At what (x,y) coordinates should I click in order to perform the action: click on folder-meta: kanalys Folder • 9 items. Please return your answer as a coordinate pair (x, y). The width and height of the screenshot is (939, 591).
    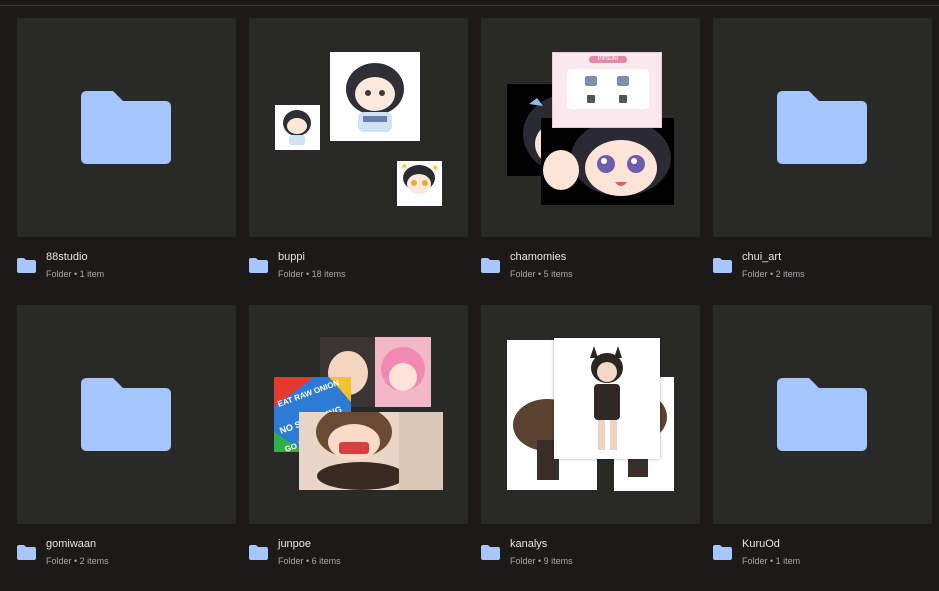
    Looking at the image, I should click on (590, 557).